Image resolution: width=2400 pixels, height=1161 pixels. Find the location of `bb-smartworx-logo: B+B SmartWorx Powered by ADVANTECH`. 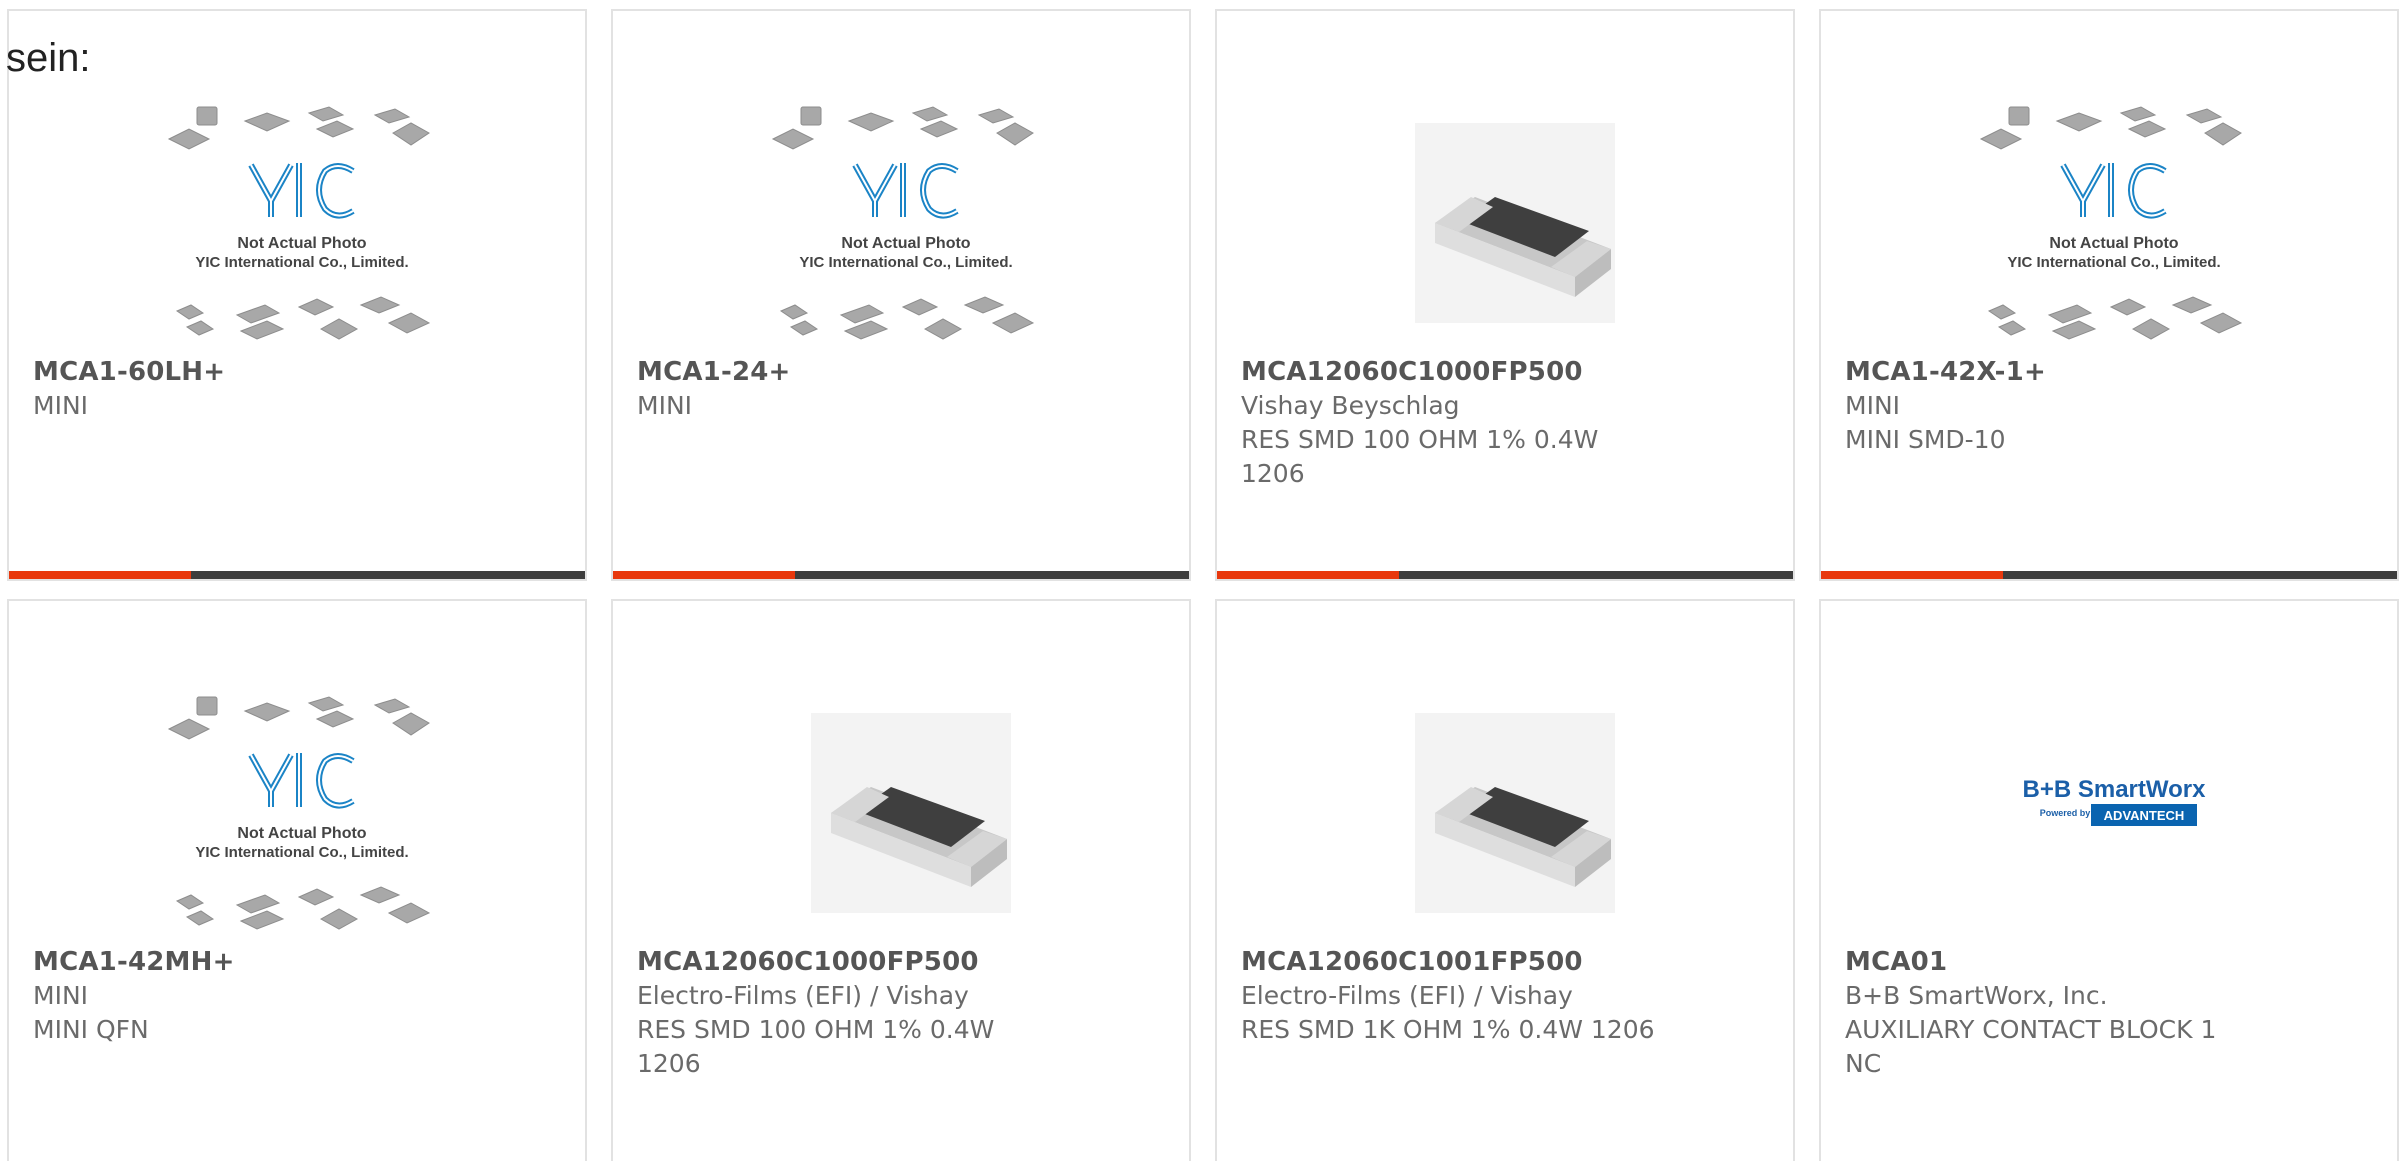

bb-smartworx-logo: B+B SmartWorx Powered by ADVANTECH is located at coordinates (2115, 801).